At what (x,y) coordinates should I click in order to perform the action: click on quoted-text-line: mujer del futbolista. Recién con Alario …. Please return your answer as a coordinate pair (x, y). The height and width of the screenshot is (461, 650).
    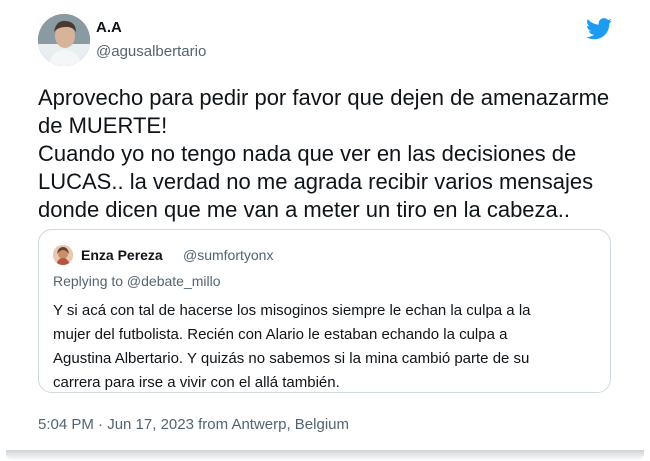
    Looking at the image, I should click on (280, 334).